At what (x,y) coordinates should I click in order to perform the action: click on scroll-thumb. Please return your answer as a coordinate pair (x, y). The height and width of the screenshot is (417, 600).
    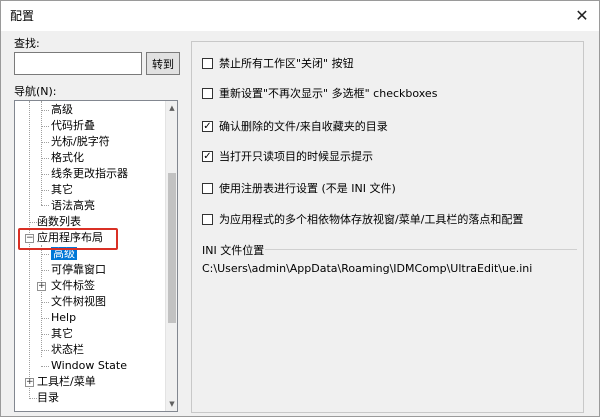
    Looking at the image, I should click on (172, 248).